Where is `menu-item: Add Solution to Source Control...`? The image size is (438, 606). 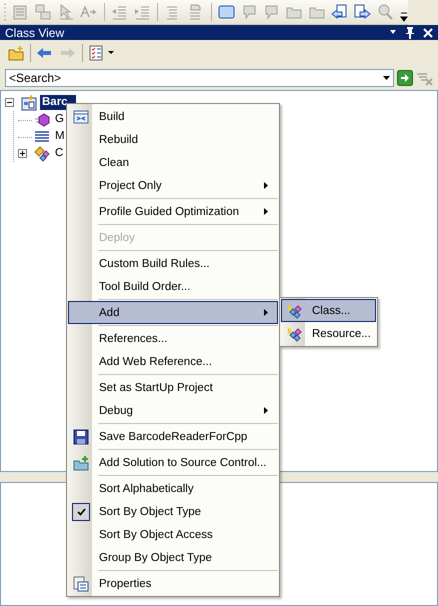 menu-item: Add Solution to Source Control... is located at coordinates (173, 462).